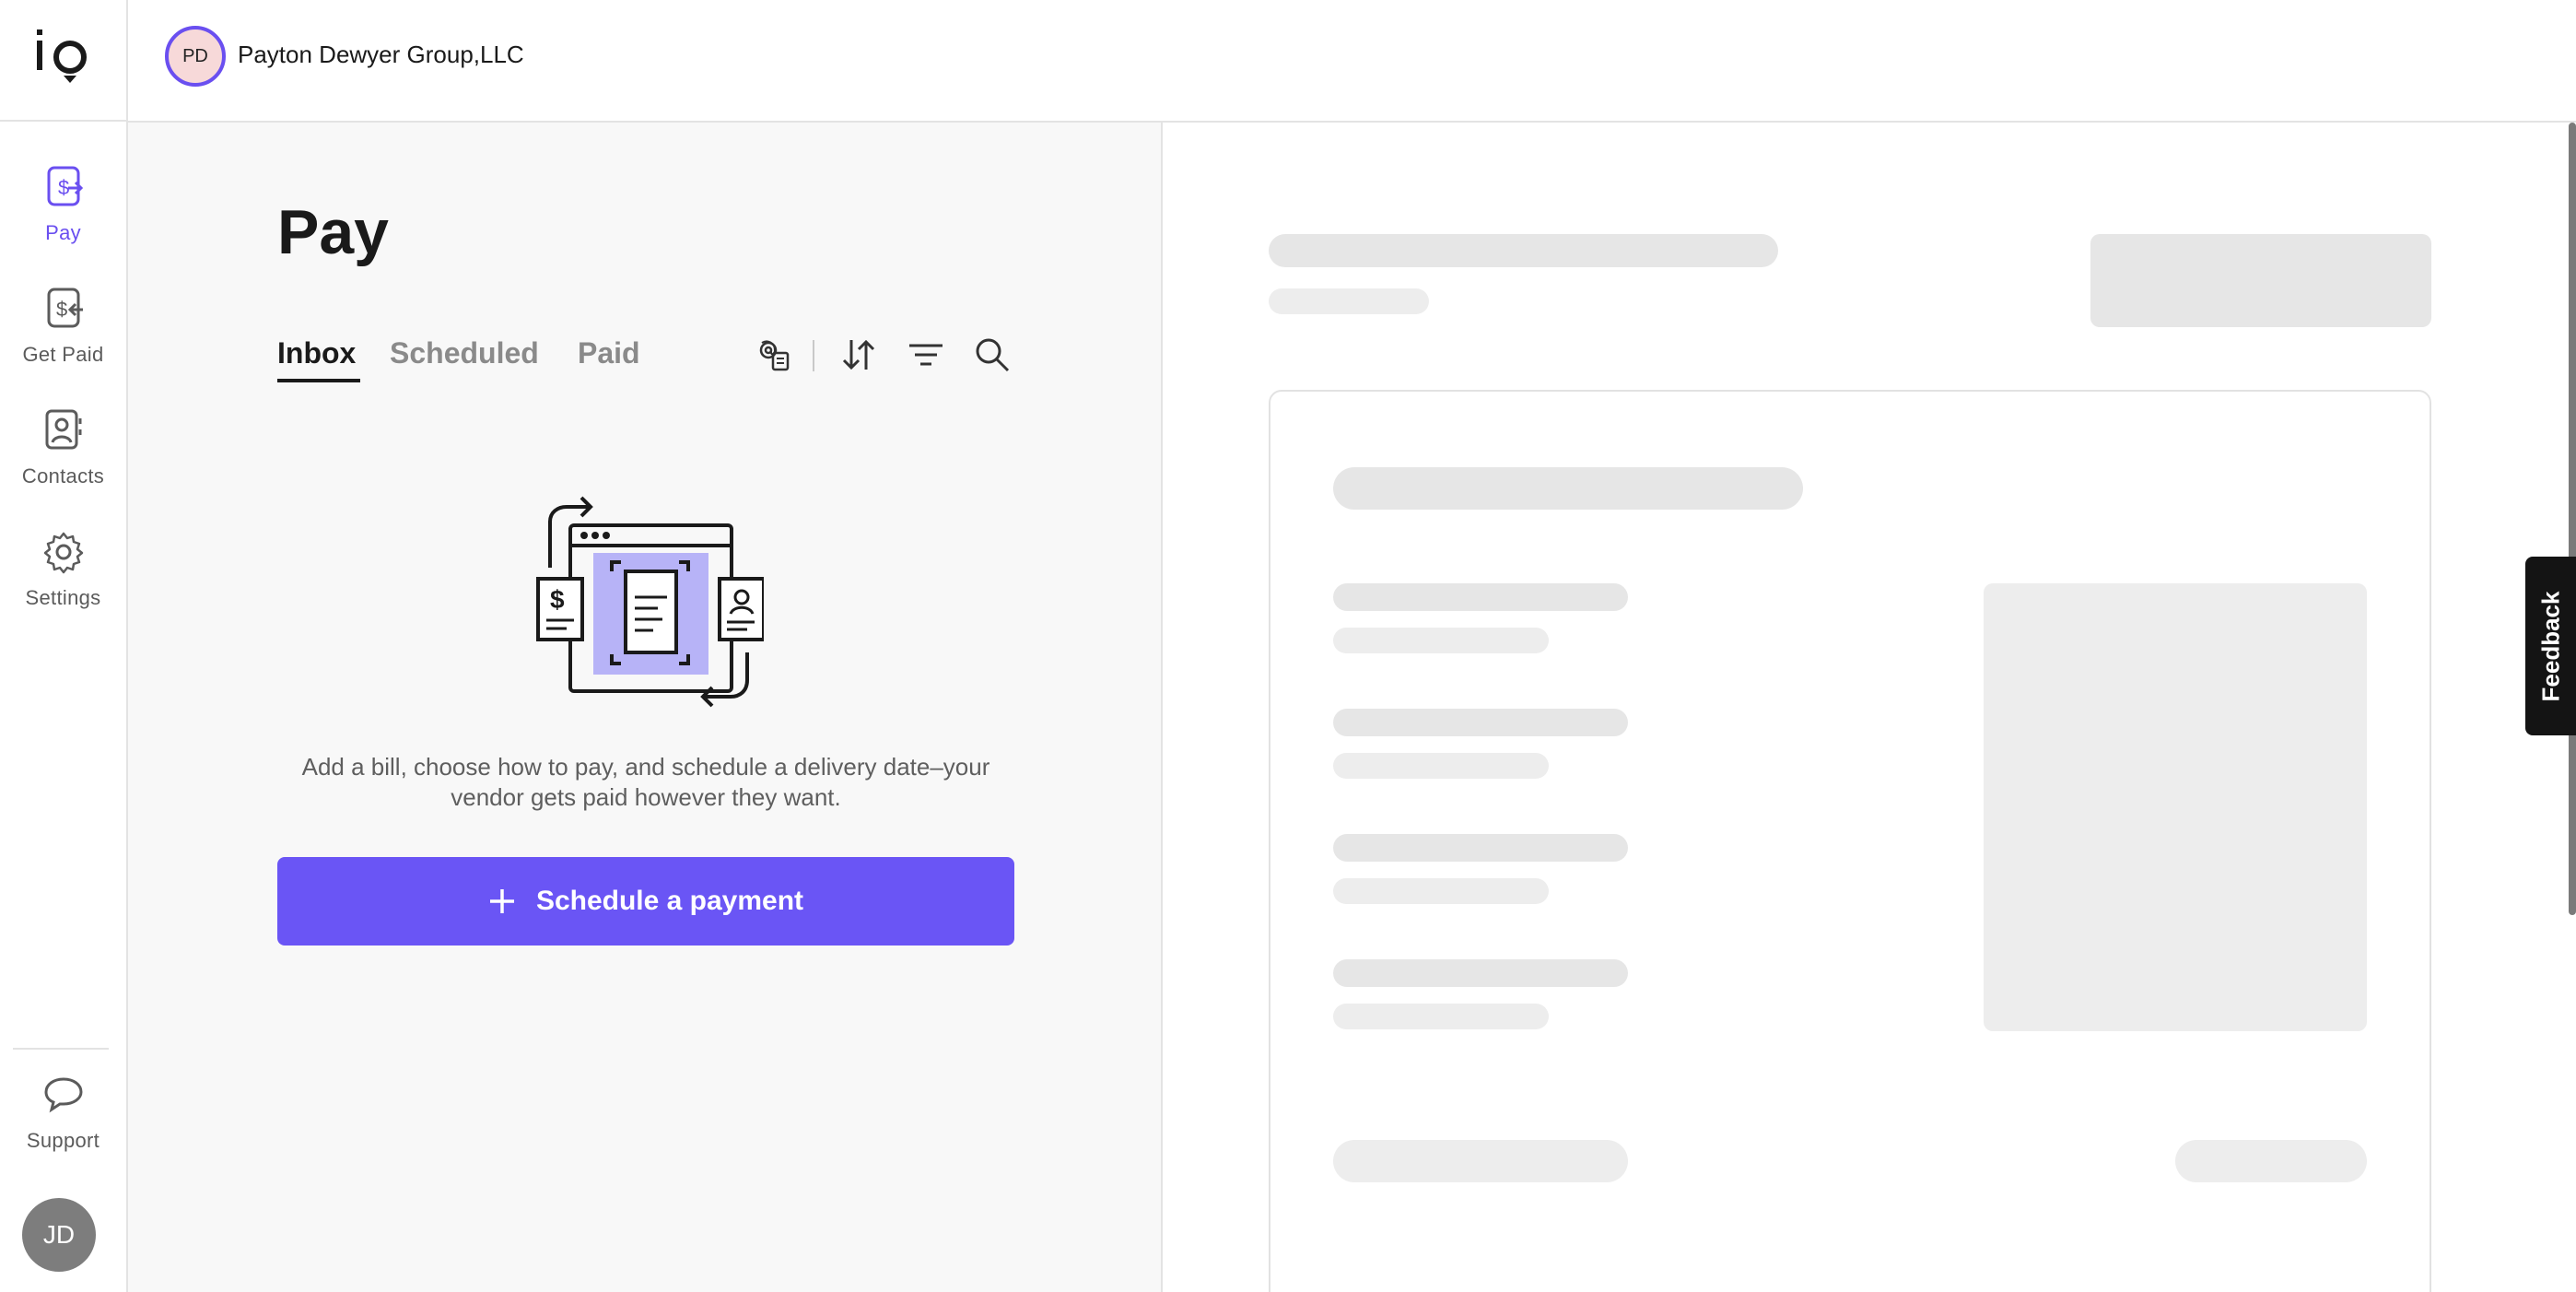 The image size is (2576, 1292). What do you see at coordinates (63, 1141) in the screenshot?
I see `nav-item-label: Support` at bounding box center [63, 1141].